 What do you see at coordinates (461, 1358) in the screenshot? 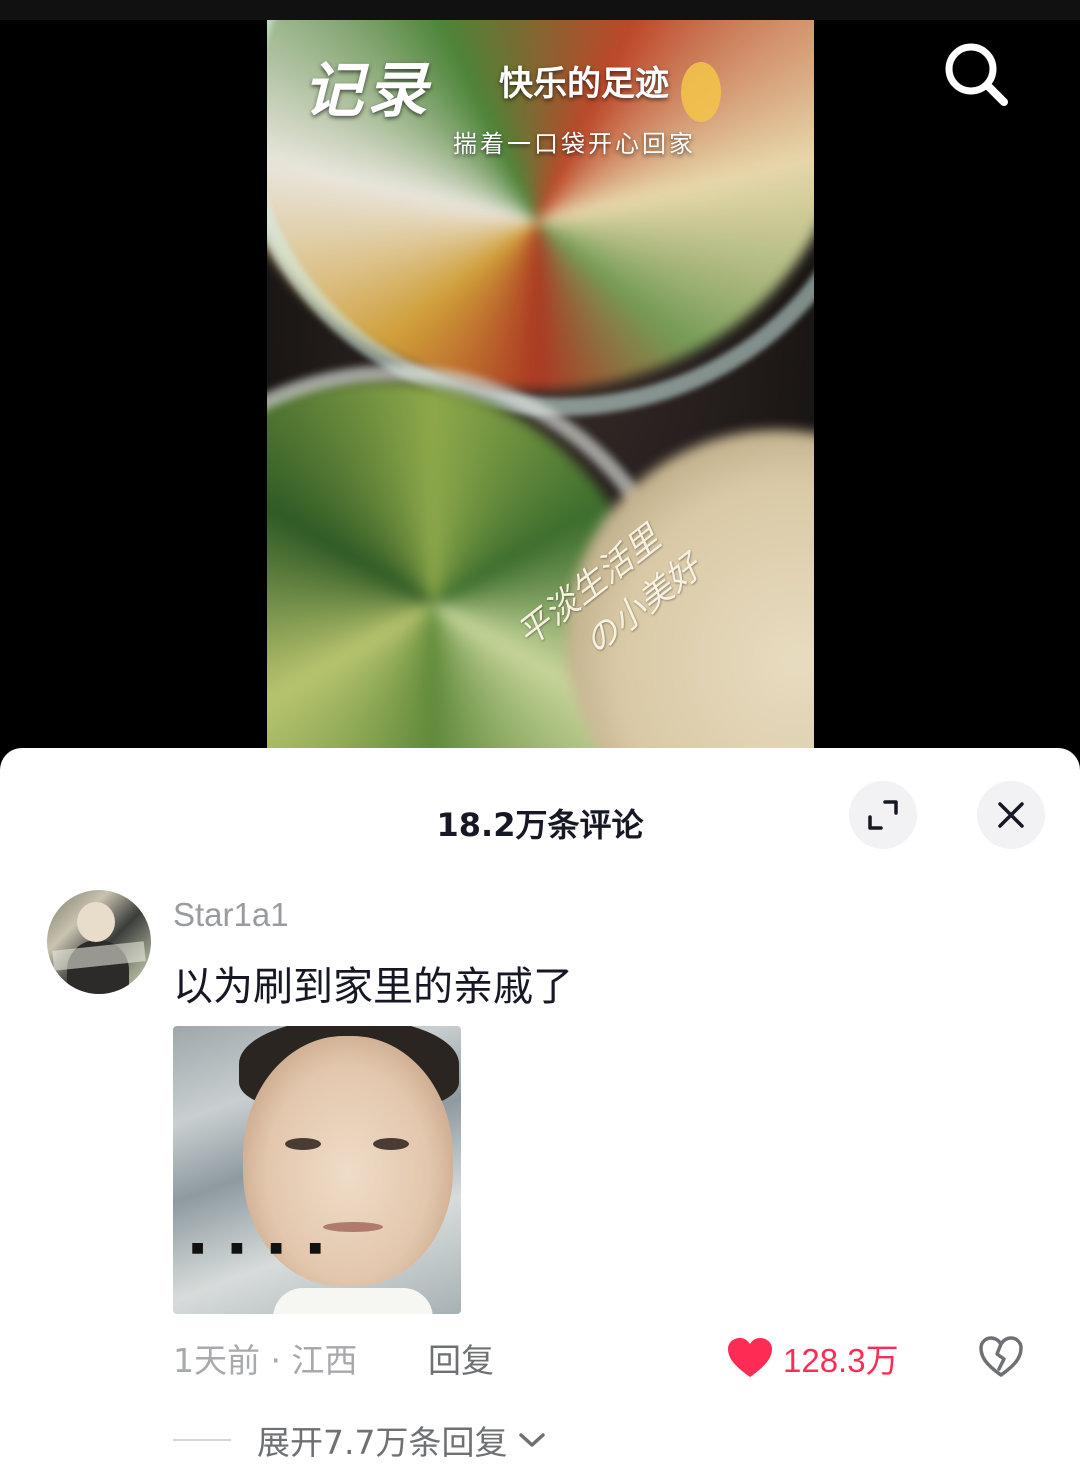
I see `reply-button: 回复` at bounding box center [461, 1358].